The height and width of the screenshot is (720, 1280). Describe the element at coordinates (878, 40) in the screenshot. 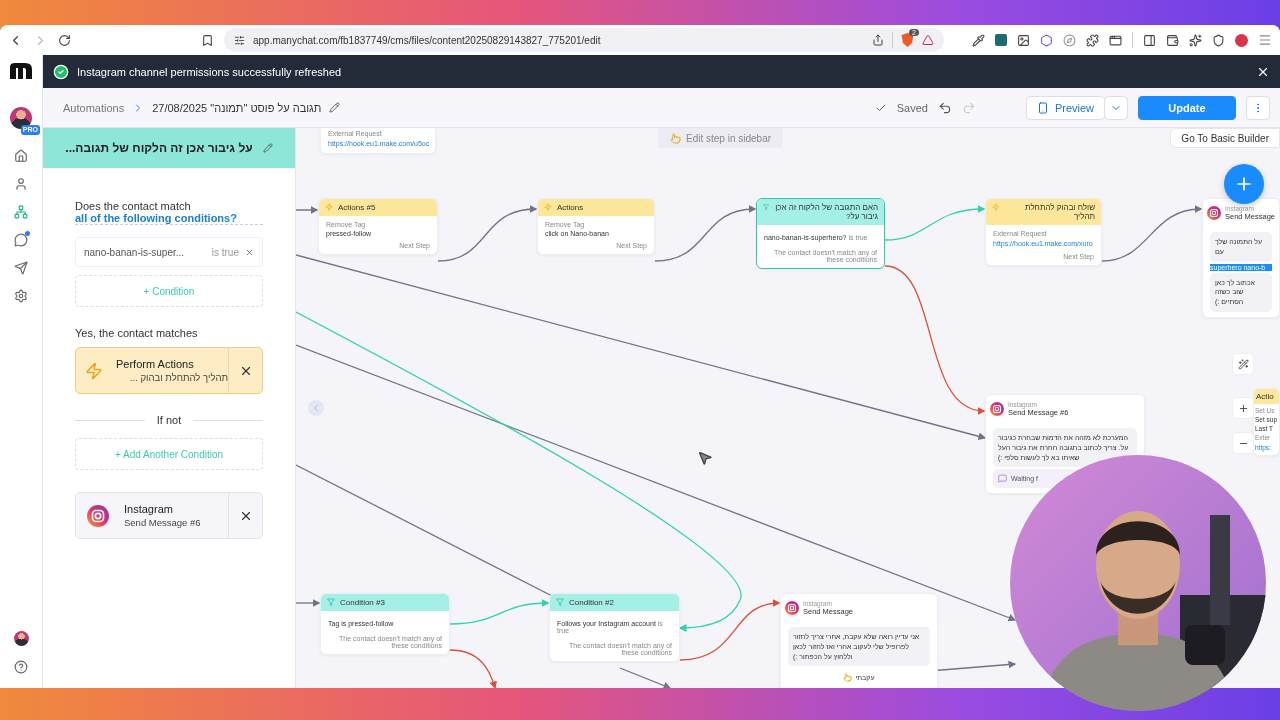

I see `share-icon` at that location.